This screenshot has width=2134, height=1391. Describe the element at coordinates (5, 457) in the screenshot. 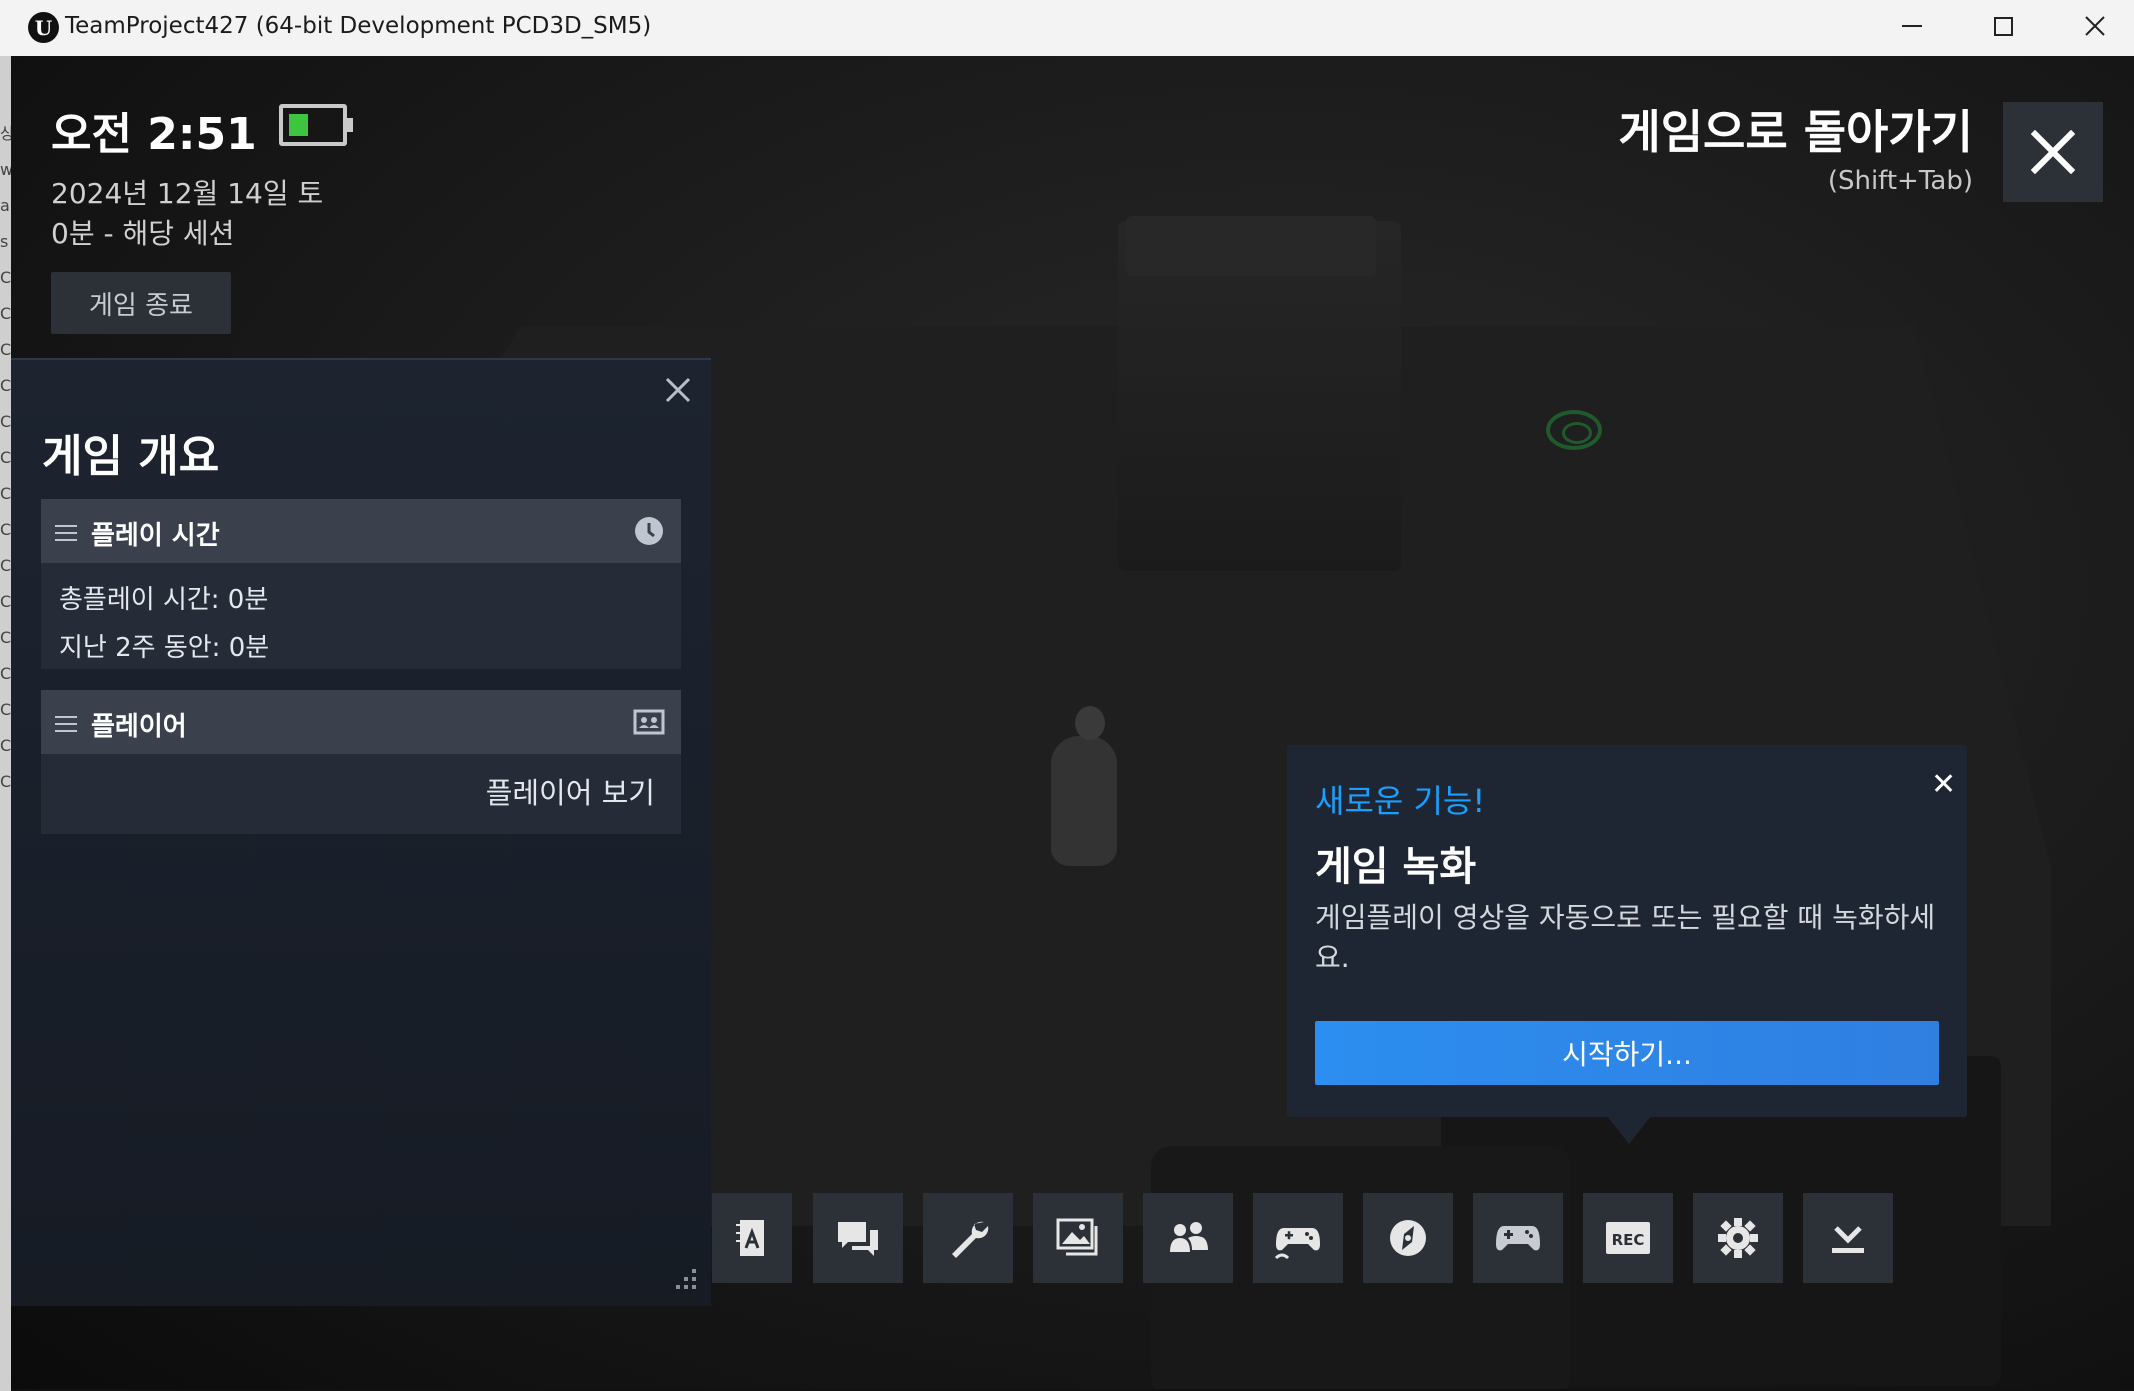

I see `gutter-text: 상 w a s C C C C C C C C C C C C C C C` at that location.